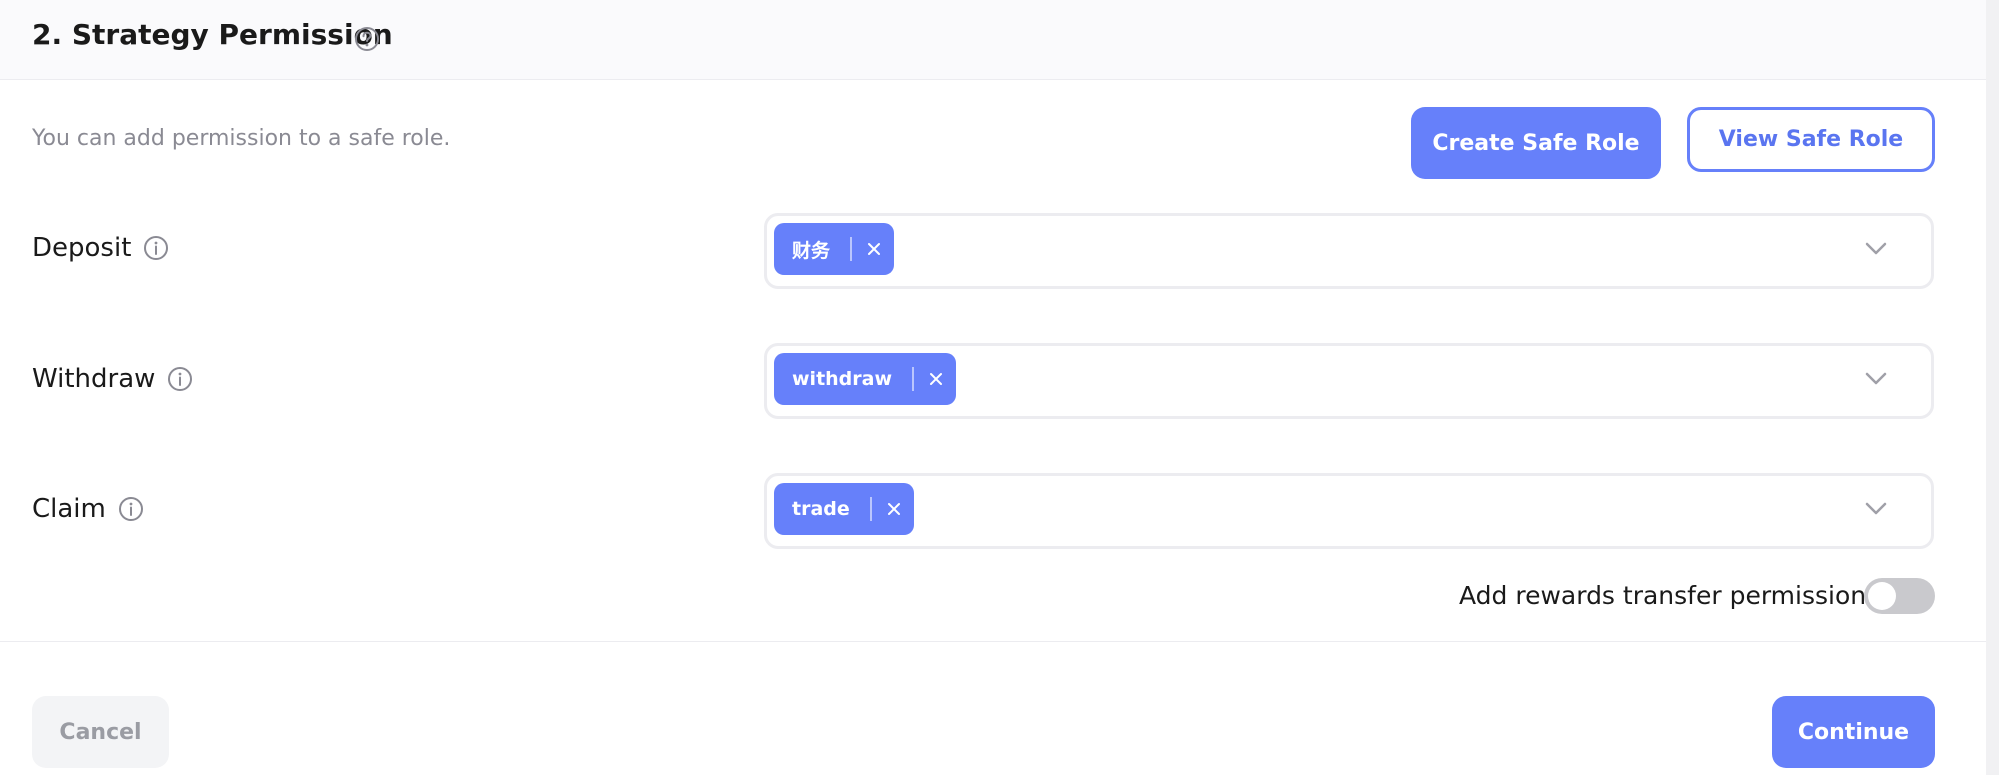 This screenshot has height=775, width=1999. What do you see at coordinates (834, 249) in the screenshot?
I see `role-tag: 财务` at bounding box center [834, 249].